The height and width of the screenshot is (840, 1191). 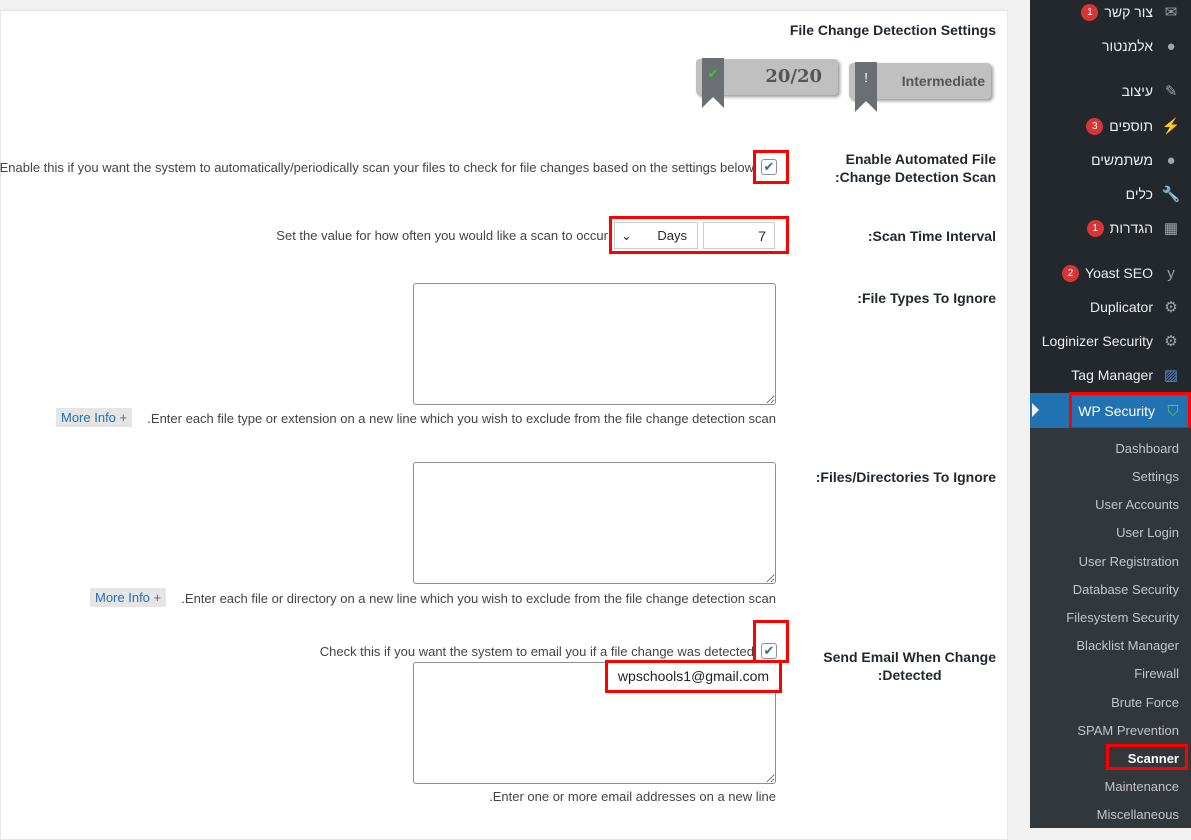 I want to click on sidebar-item-elementor: אלמנטור ●, so click(x=1110, y=46).